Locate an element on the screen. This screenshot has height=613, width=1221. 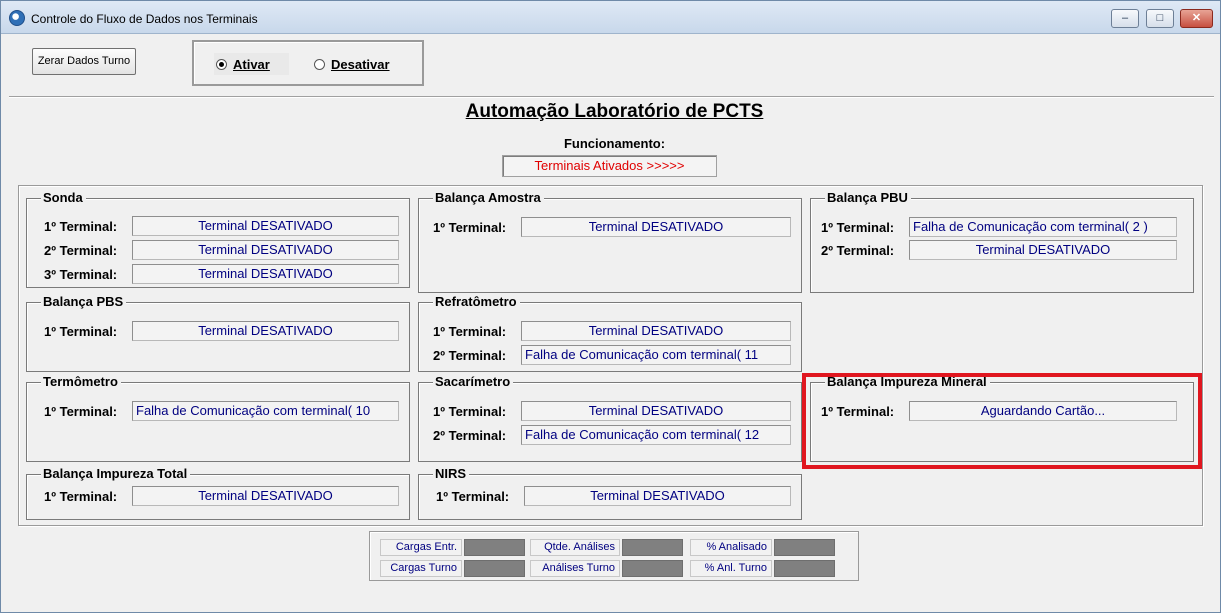
ativar-radio: Ativar is located at coordinates (251, 64).